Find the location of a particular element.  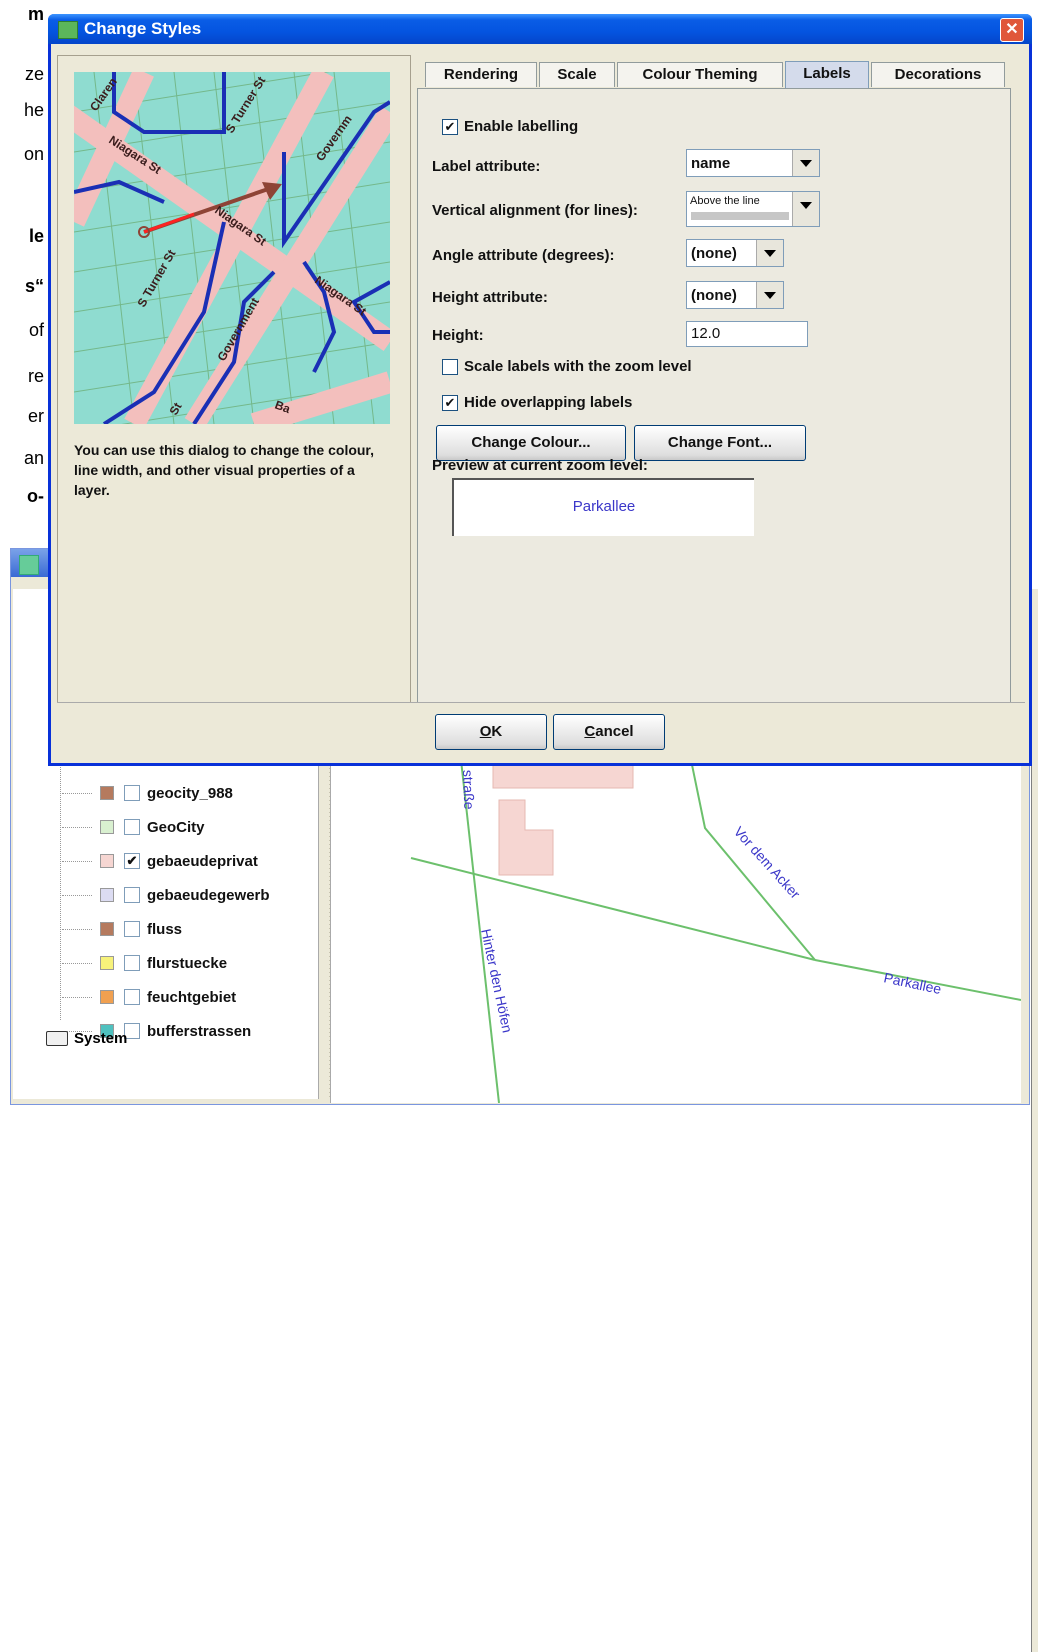

ok-button: OK is located at coordinates (491, 732).